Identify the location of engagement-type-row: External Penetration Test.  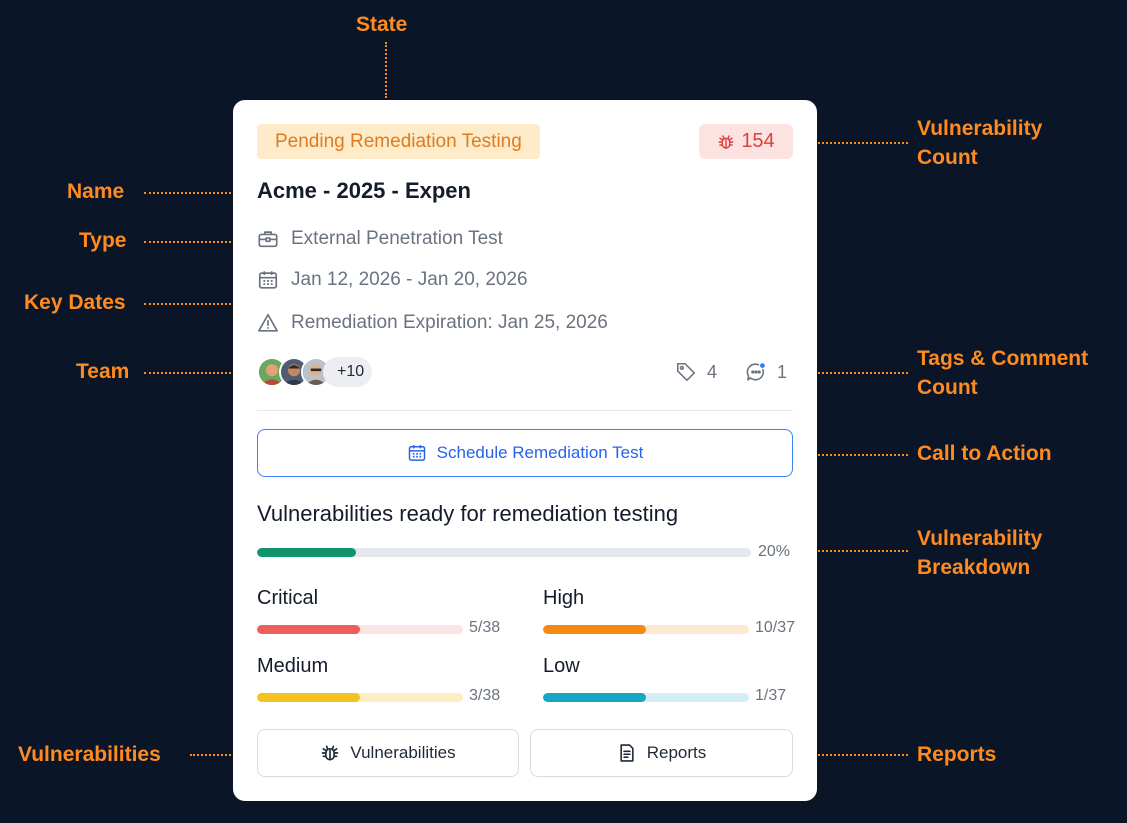
(380, 239).